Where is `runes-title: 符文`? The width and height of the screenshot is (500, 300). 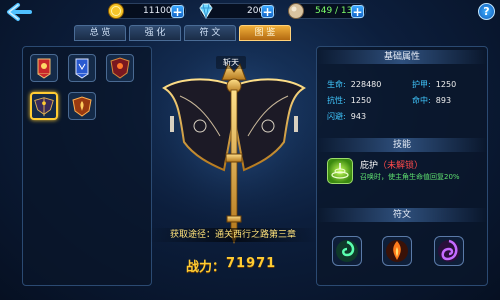
runes-title: 符文 is located at coordinates (402, 215).